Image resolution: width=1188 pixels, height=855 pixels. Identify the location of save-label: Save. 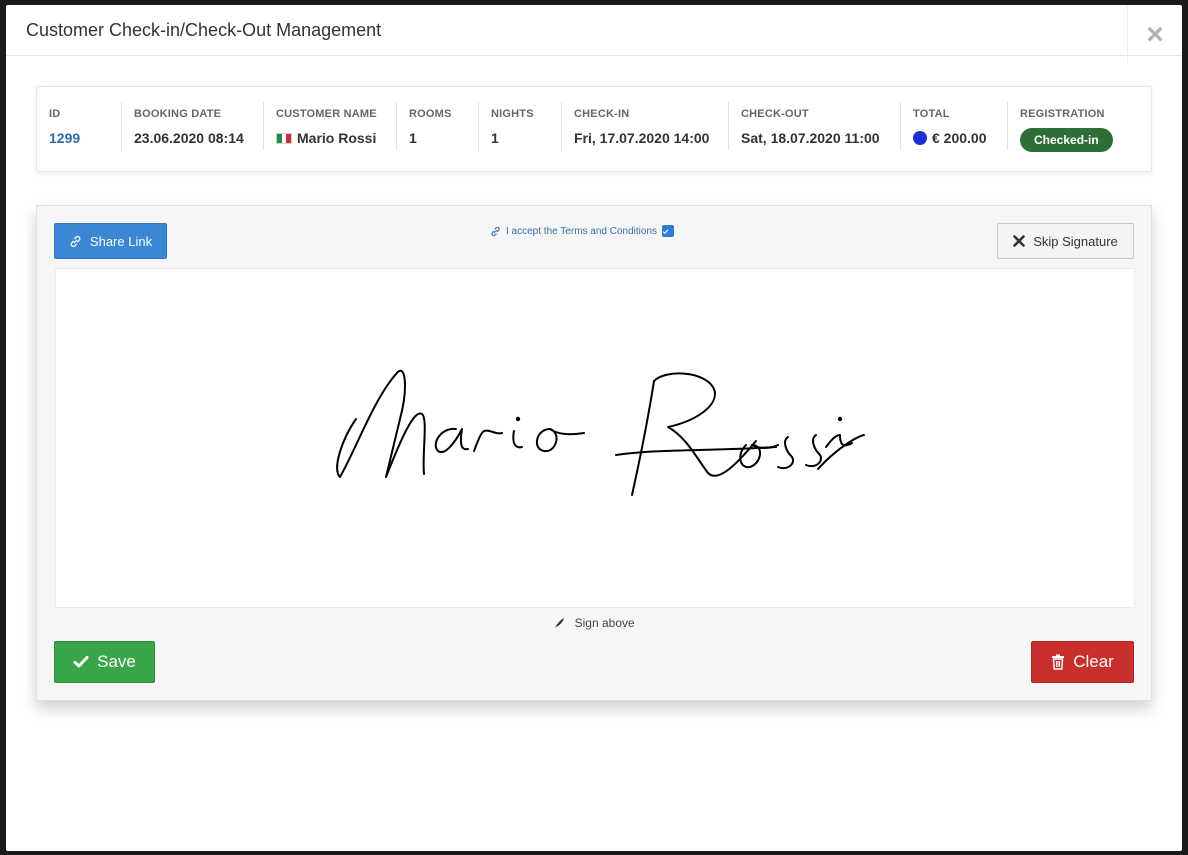
(116, 661).